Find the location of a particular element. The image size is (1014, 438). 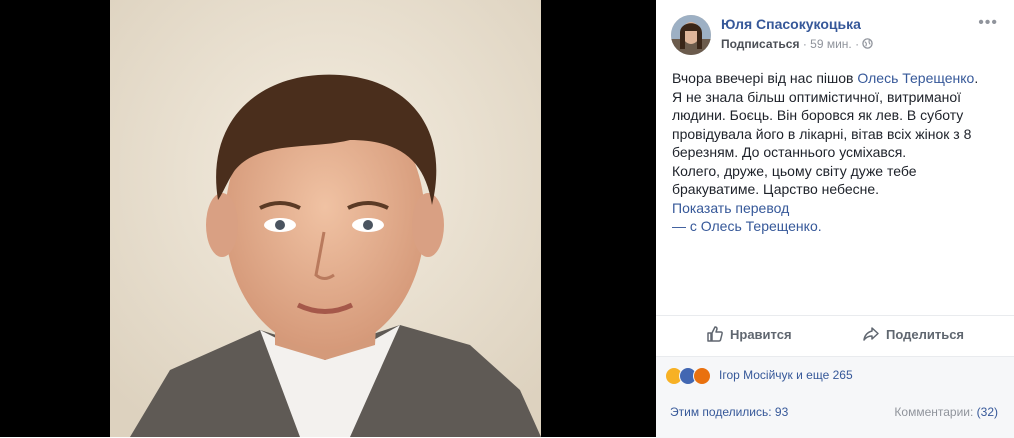

avatar-image is located at coordinates (691, 35).